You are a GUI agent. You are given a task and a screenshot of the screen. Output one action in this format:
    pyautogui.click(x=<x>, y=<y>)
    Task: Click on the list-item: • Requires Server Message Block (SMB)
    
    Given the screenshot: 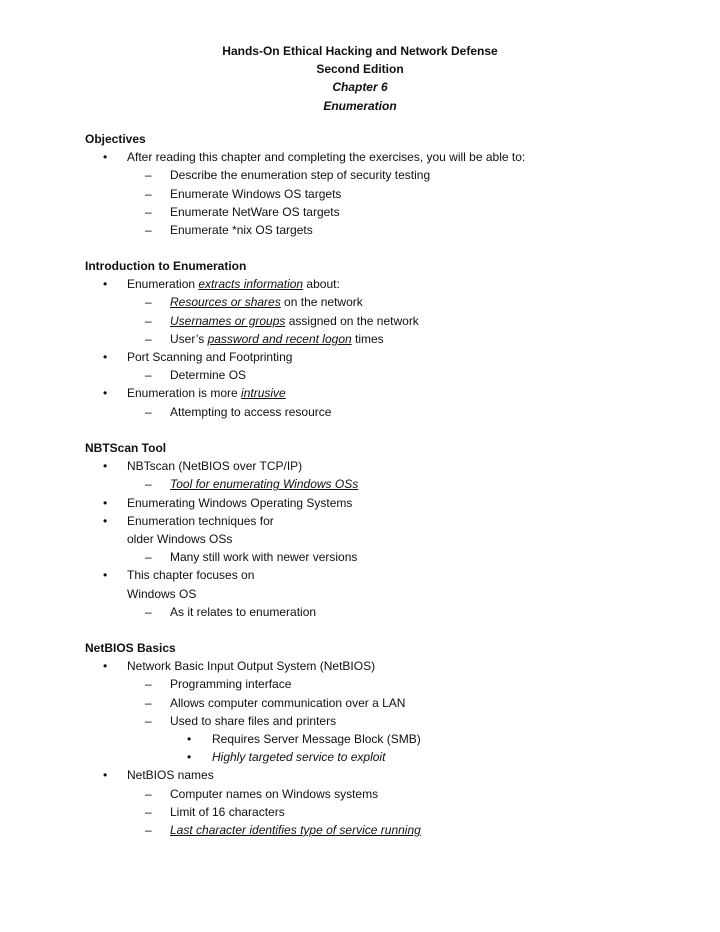 What is the action you would take?
    pyautogui.click(x=385, y=739)
    